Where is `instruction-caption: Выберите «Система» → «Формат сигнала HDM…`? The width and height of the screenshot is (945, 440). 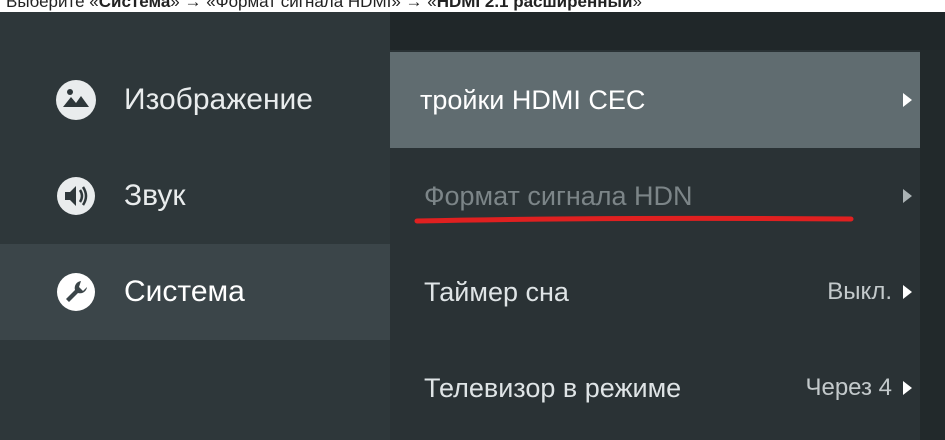 instruction-caption: Выберите «Система» → «Формат сигнала HDM… is located at coordinates (473, 6).